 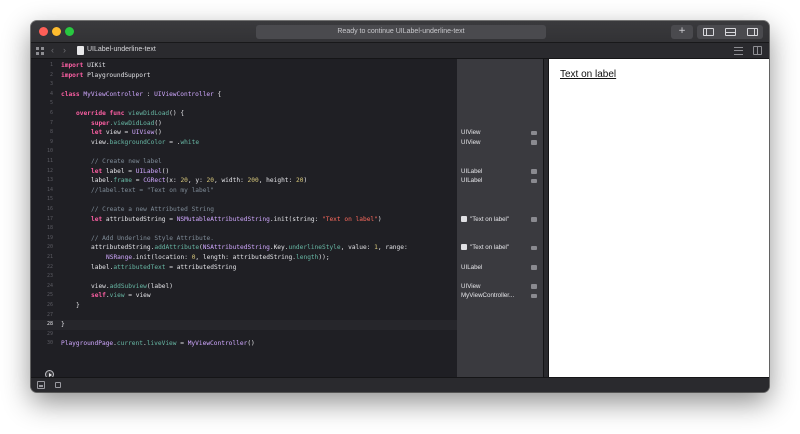 I want to click on line-number: 23, so click(x=49, y=276).